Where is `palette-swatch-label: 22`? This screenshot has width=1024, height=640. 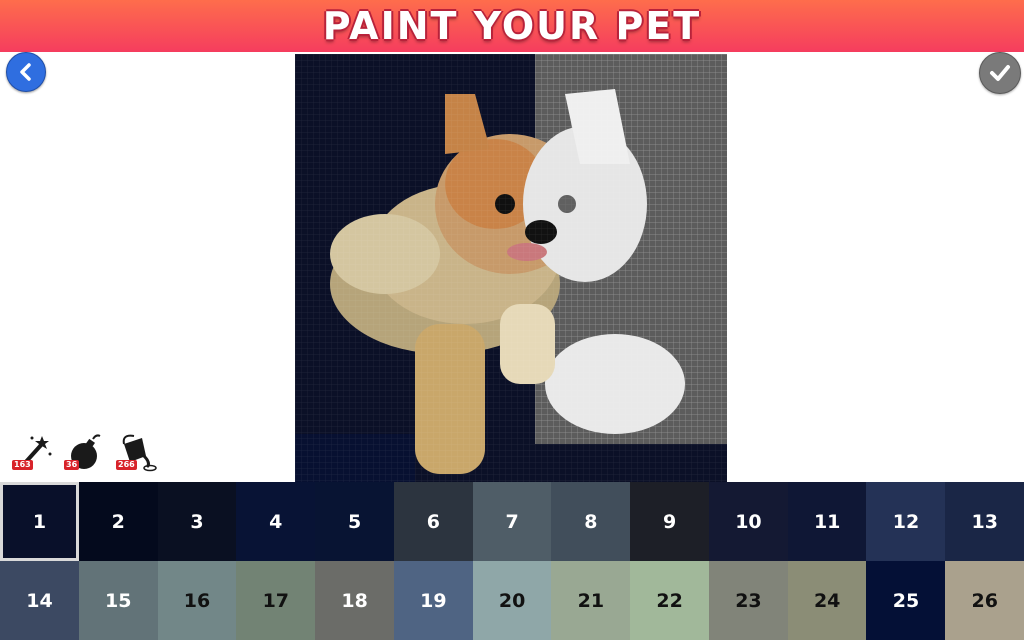 palette-swatch-label: 22 is located at coordinates (669, 600).